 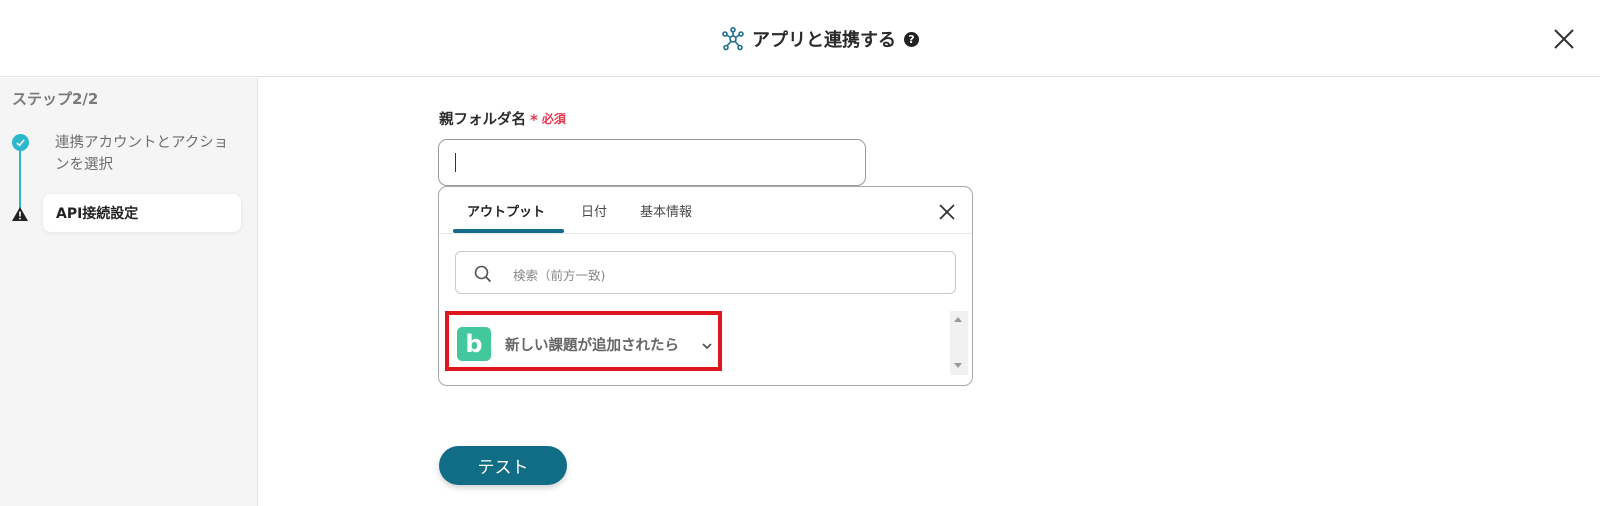 I want to click on search-placeholder: 検索（前方一致), so click(x=559, y=275).